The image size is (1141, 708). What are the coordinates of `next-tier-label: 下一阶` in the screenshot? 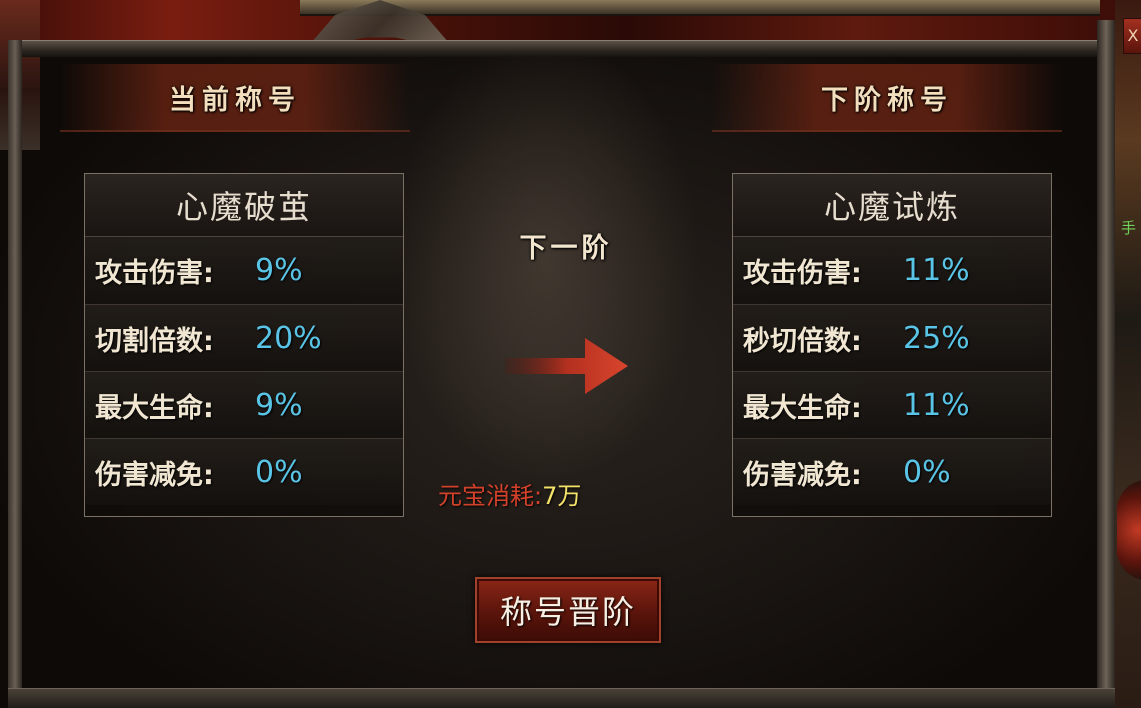 It's located at (566, 248).